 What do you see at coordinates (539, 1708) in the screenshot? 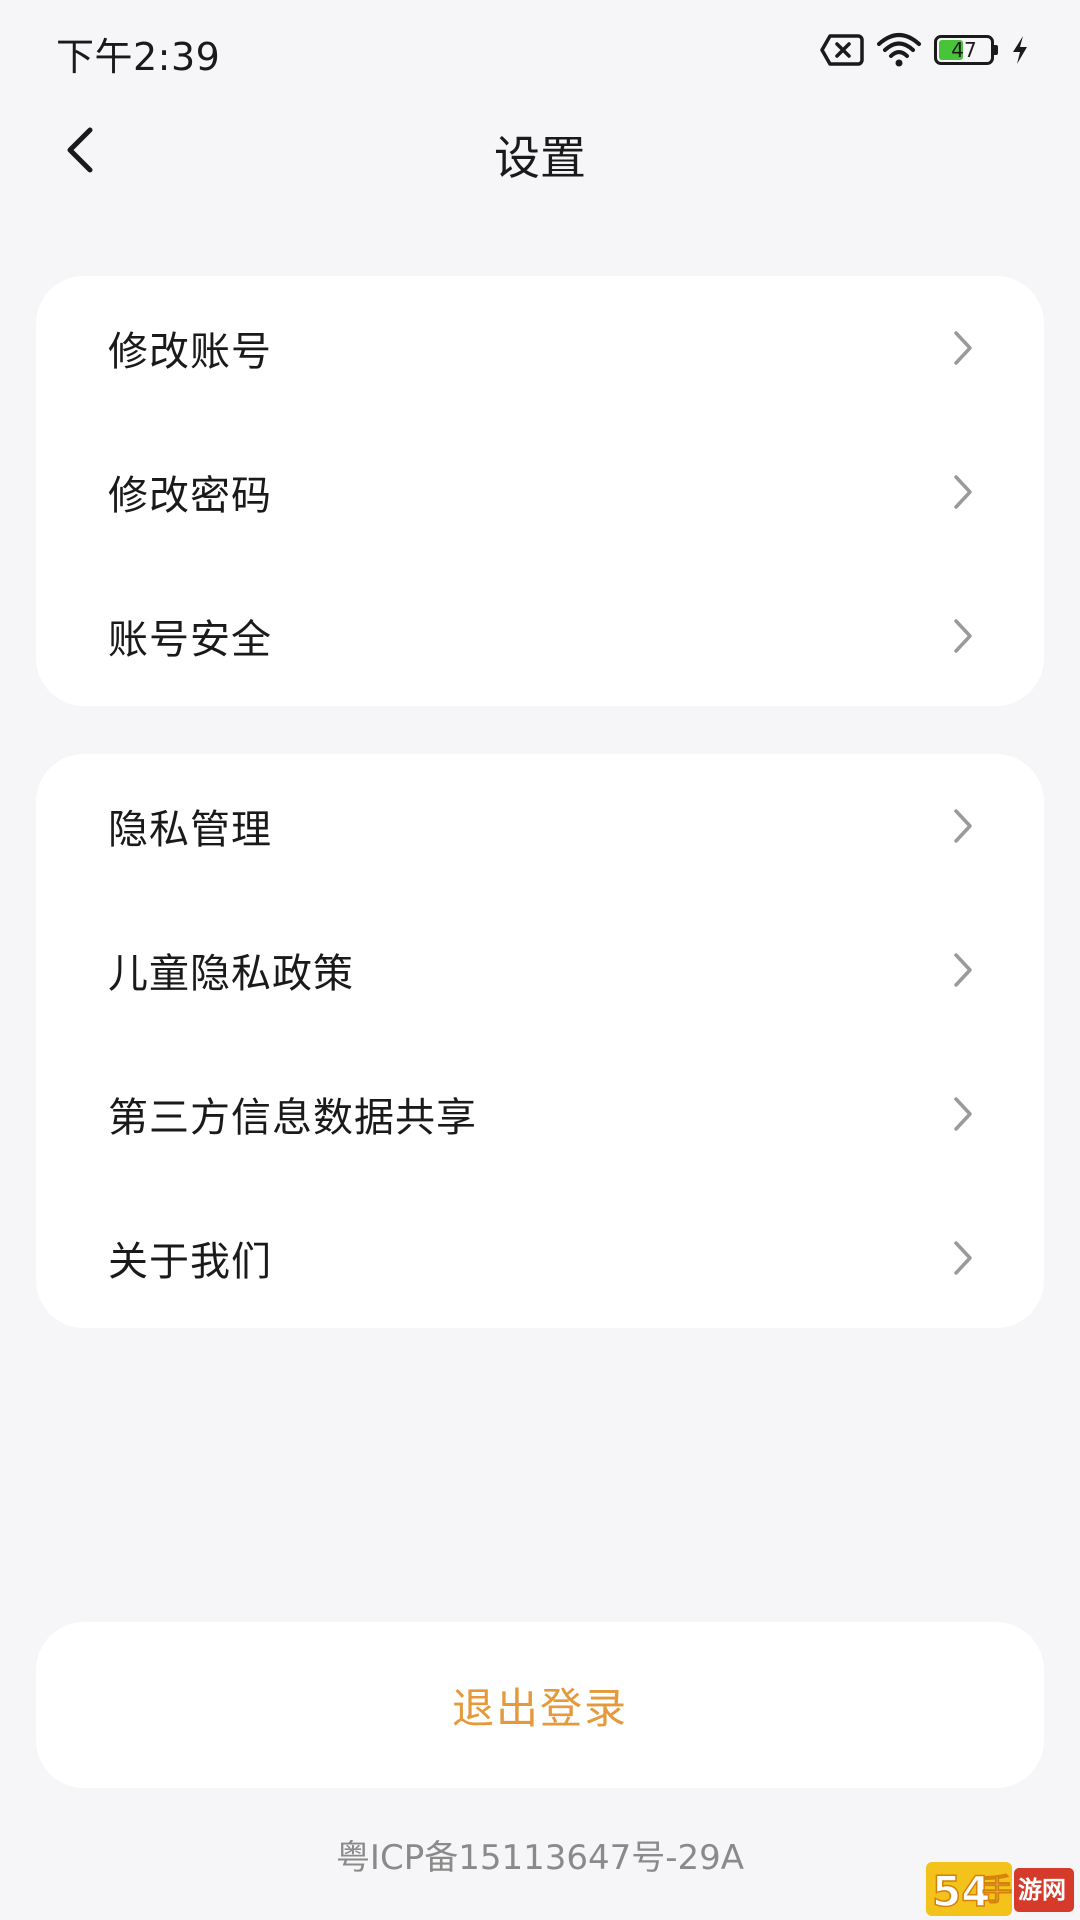
I see `logout-label: 退出登录` at bounding box center [539, 1708].